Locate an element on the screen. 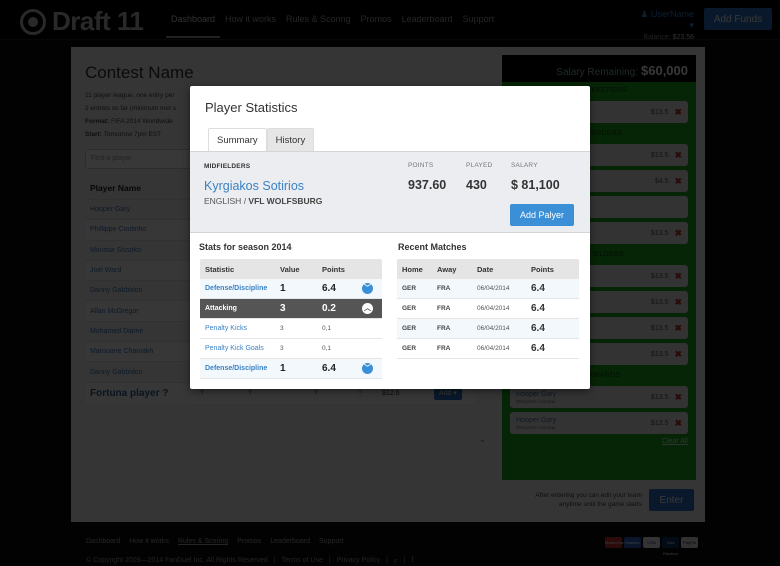 This screenshot has height=566, width=780. points-value: 937.60 is located at coordinates (427, 185).